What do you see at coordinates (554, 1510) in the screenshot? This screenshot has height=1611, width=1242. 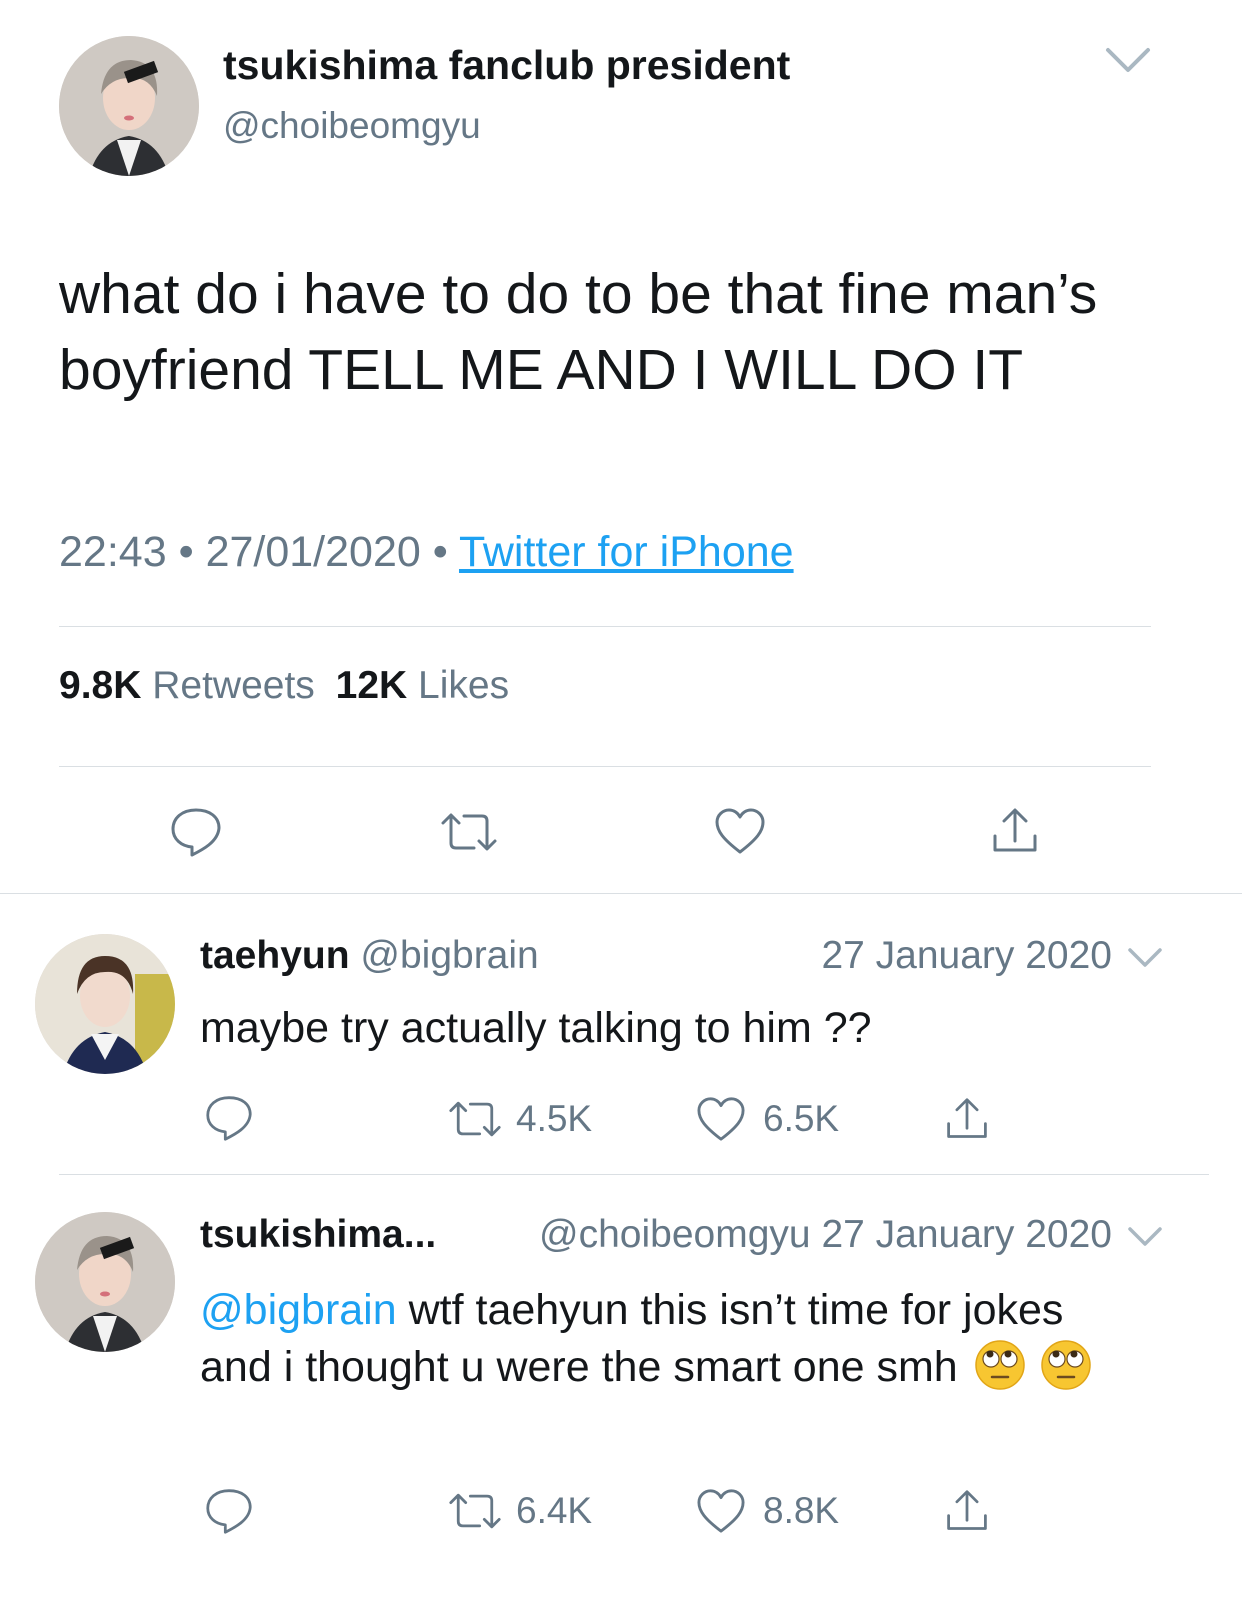 I see `retweet-count: 6.4K` at bounding box center [554, 1510].